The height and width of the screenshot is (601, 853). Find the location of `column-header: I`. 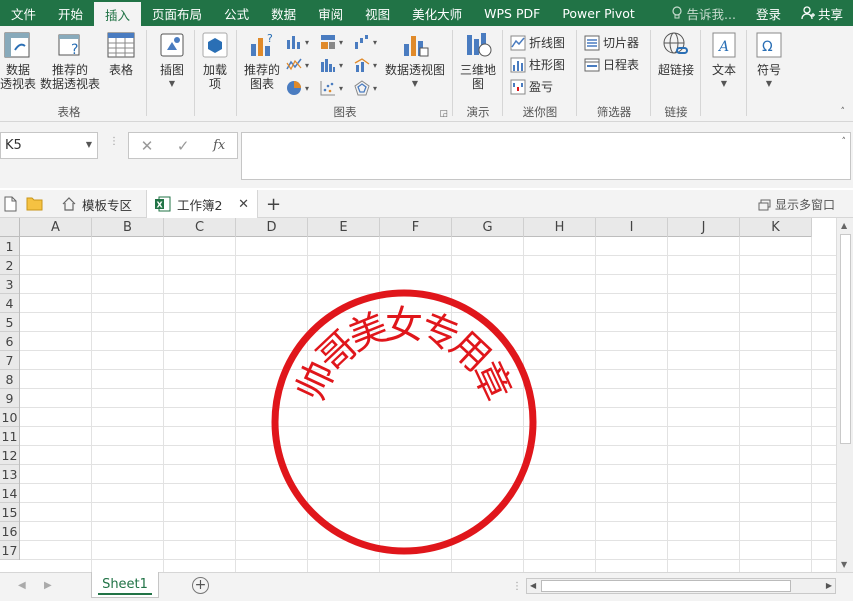

column-header: I is located at coordinates (632, 227).